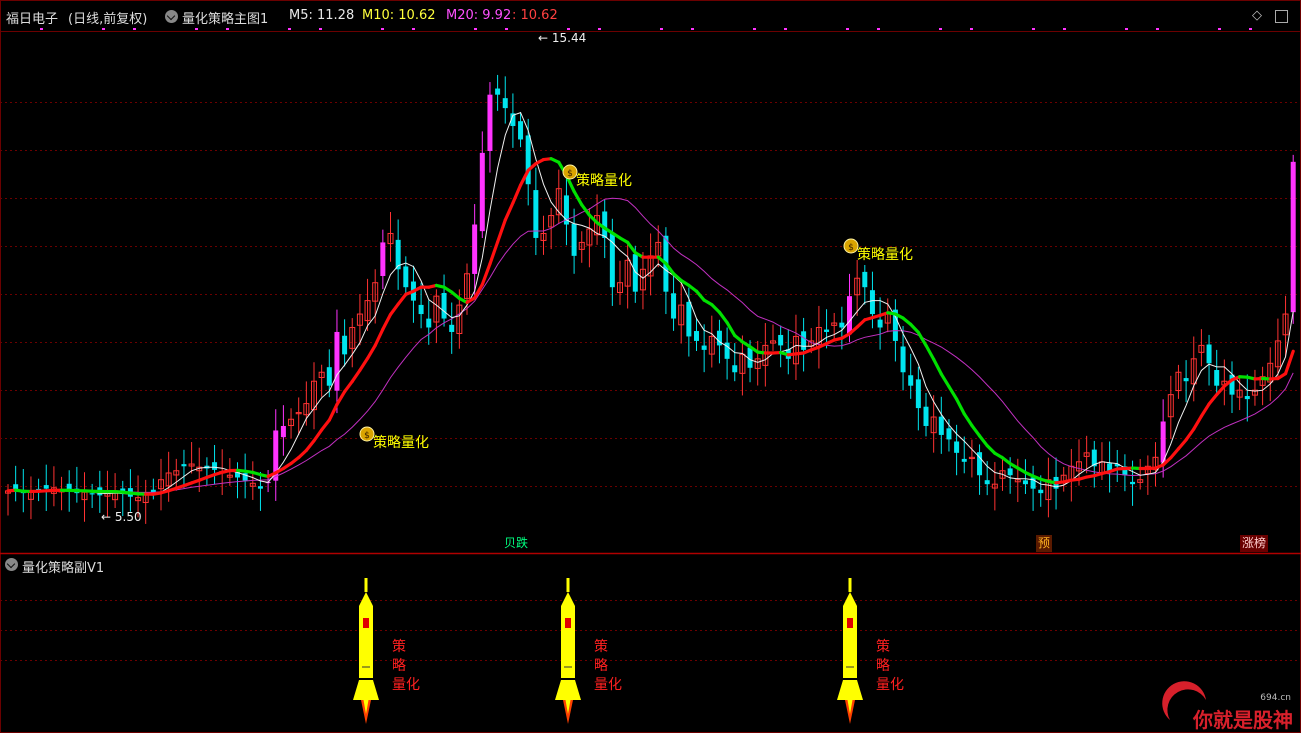 Image resolution: width=1301 pixels, height=733 pixels. Describe the element at coordinates (516, 543) in the screenshot. I see `tag-gui: 贝跌` at that location.